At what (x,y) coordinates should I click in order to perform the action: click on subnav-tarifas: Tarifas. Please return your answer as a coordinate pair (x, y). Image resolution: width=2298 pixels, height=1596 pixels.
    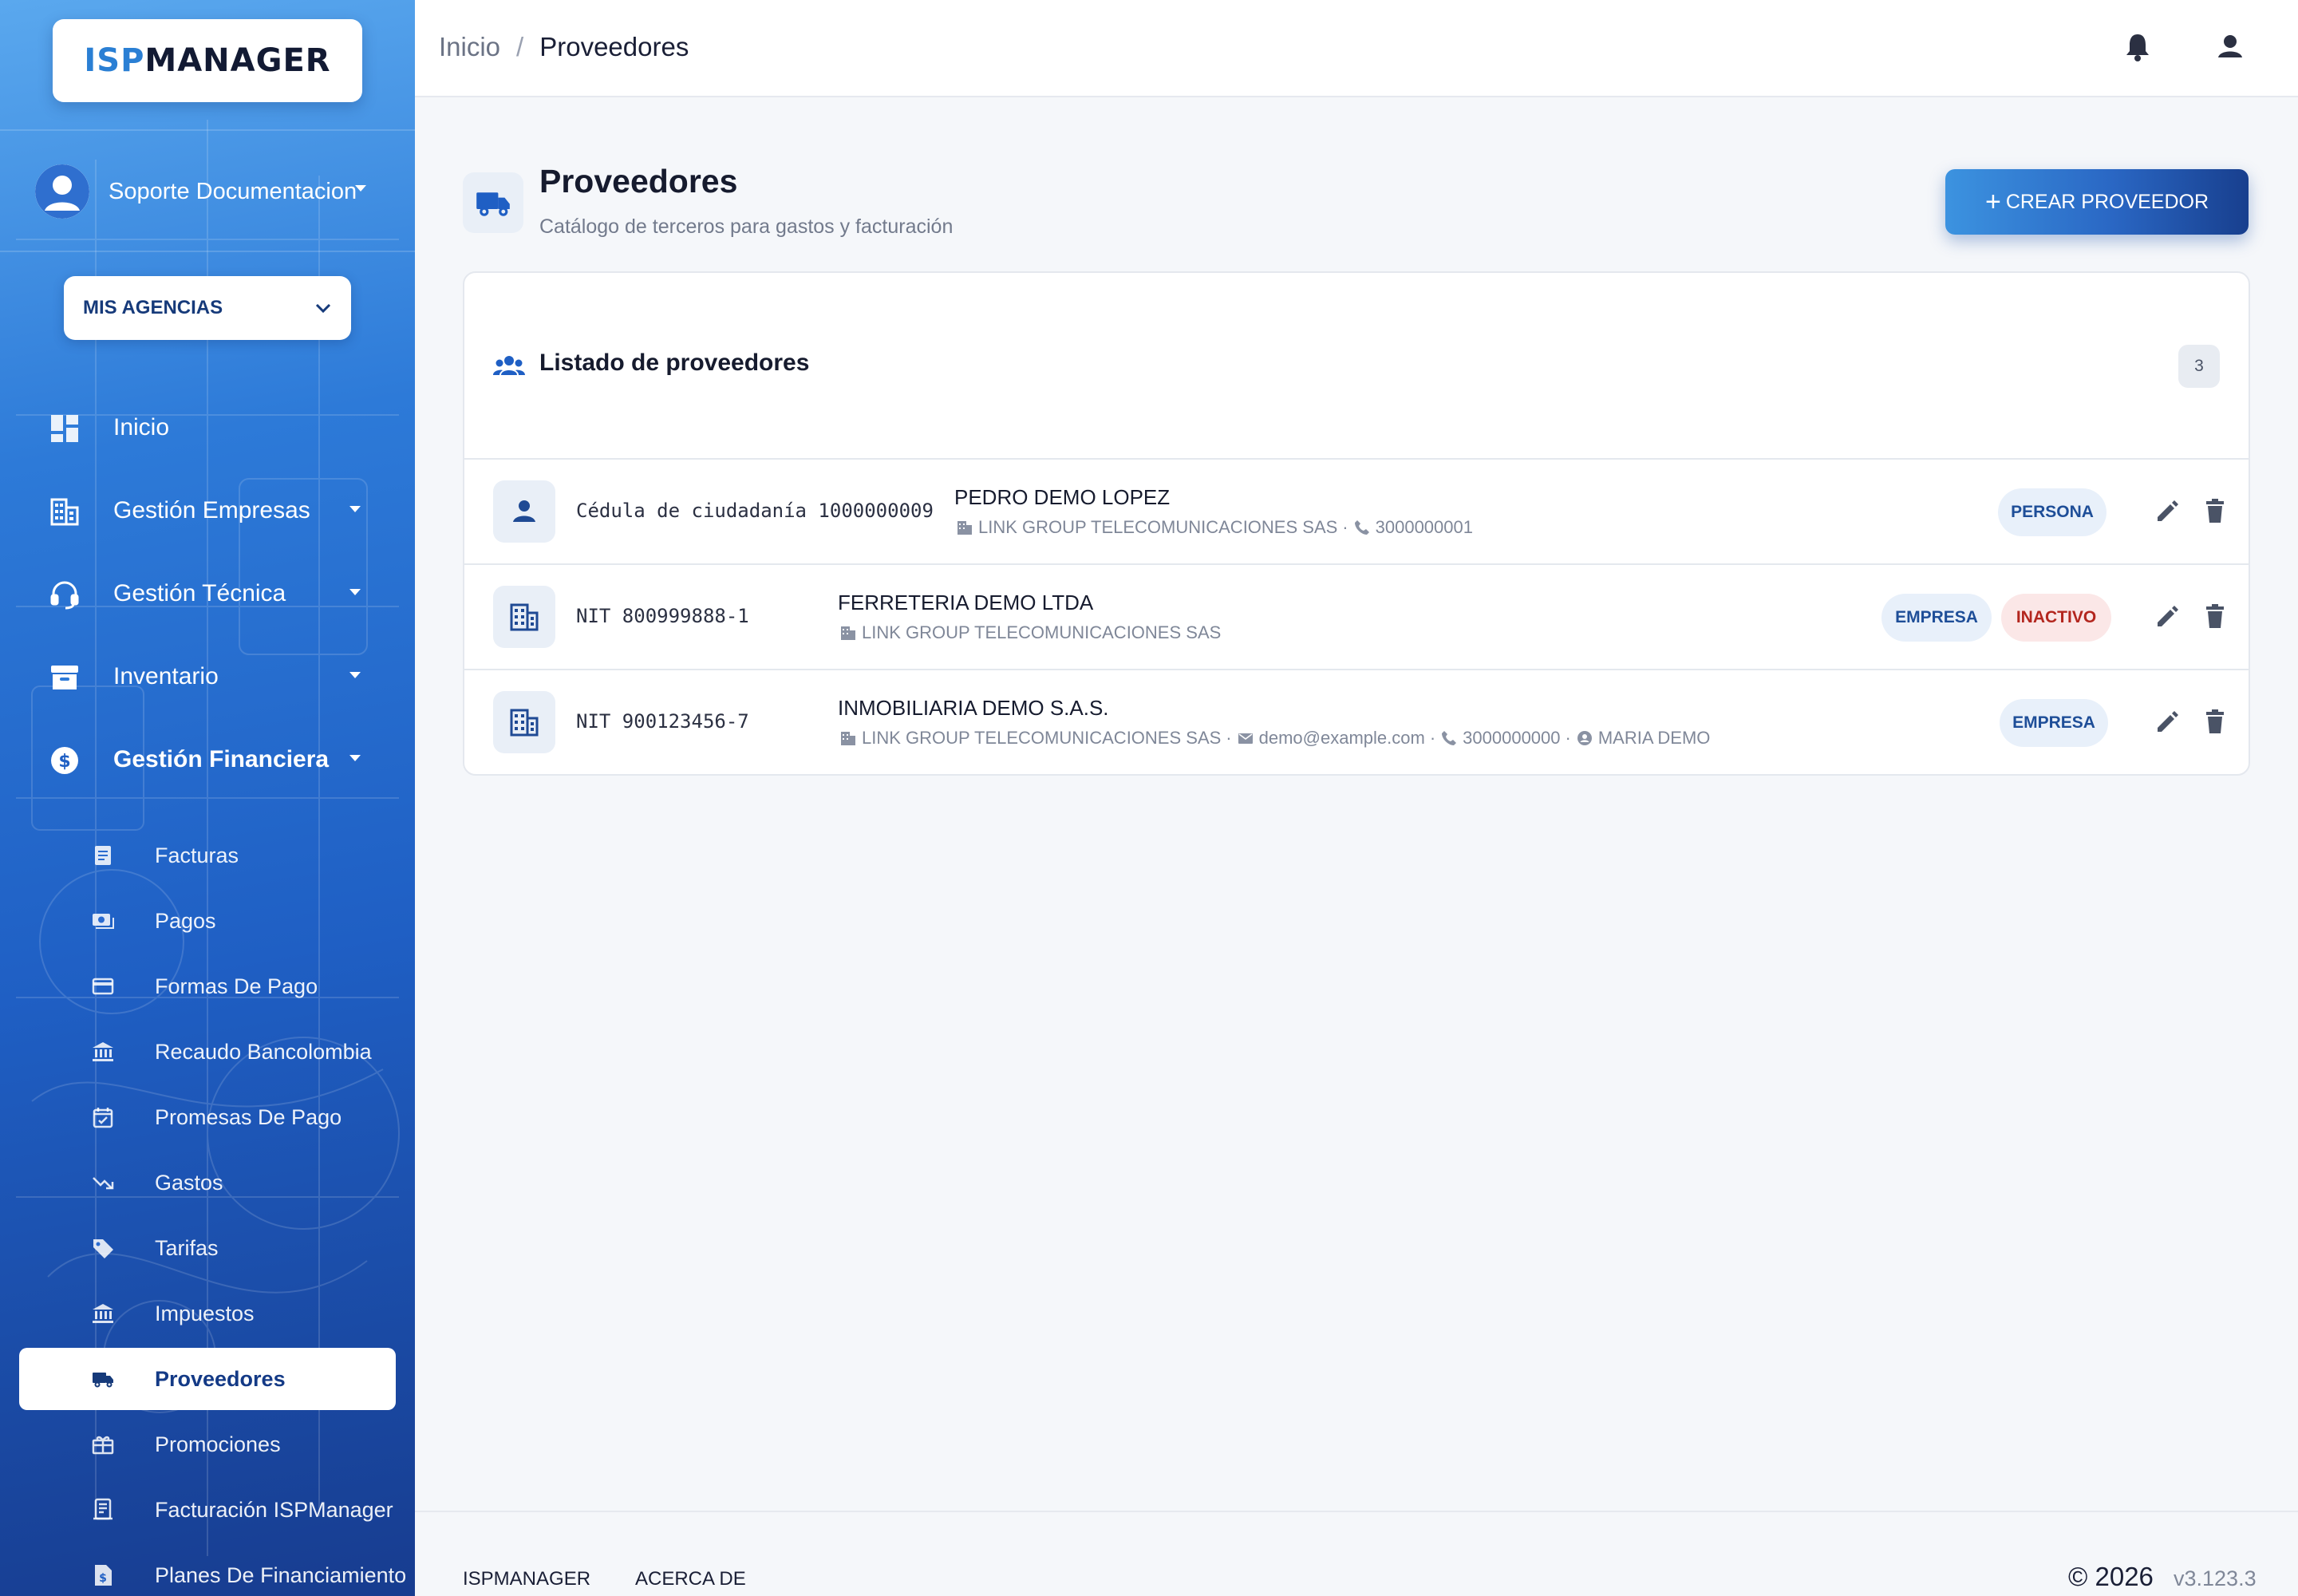
    Looking at the image, I should click on (207, 1248).